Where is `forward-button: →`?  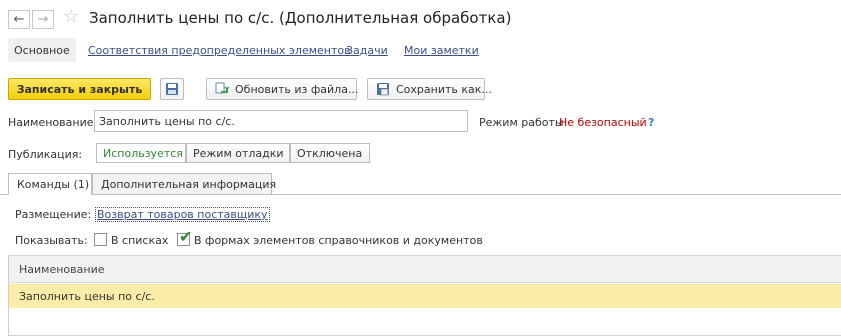
forward-button: → is located at coordinates (43, 19).